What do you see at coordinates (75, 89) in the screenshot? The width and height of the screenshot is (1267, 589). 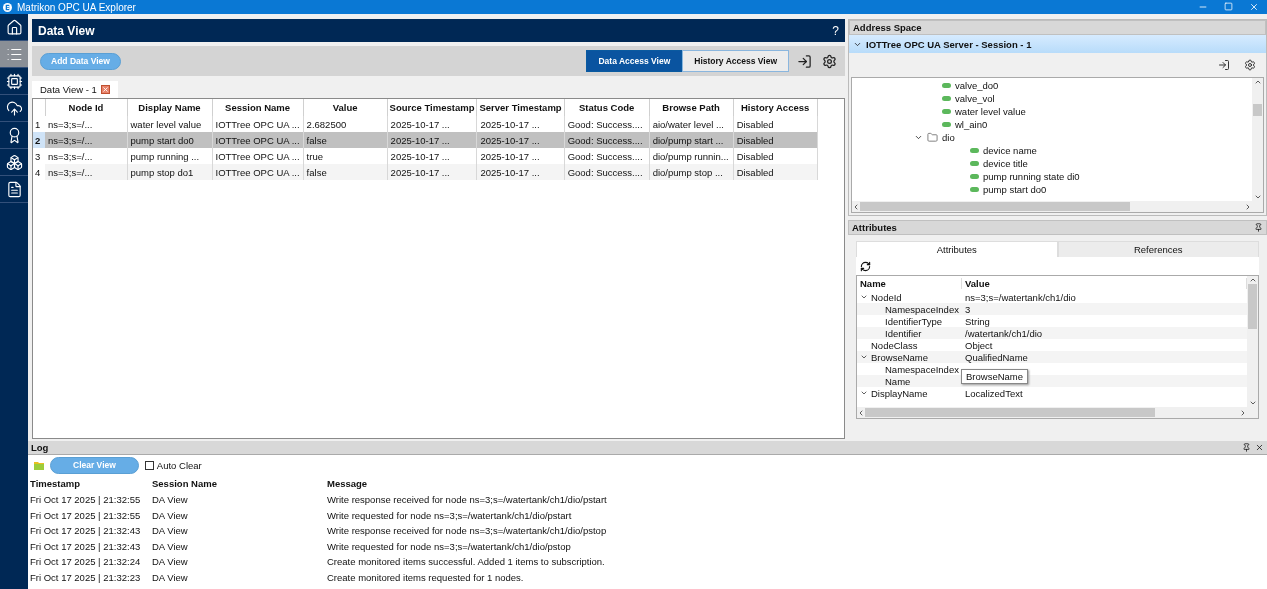 I see `document-tab: Data View - 1` at bounding box center [75, 89].